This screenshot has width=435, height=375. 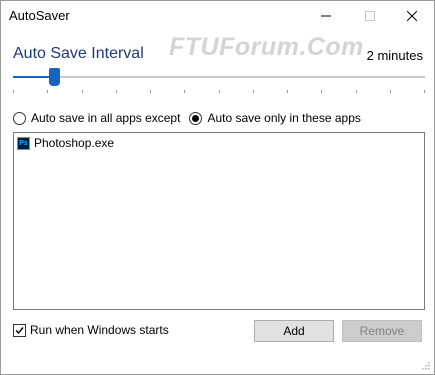 I want to click on radio-selected-dot, so click(x=196, y=118).